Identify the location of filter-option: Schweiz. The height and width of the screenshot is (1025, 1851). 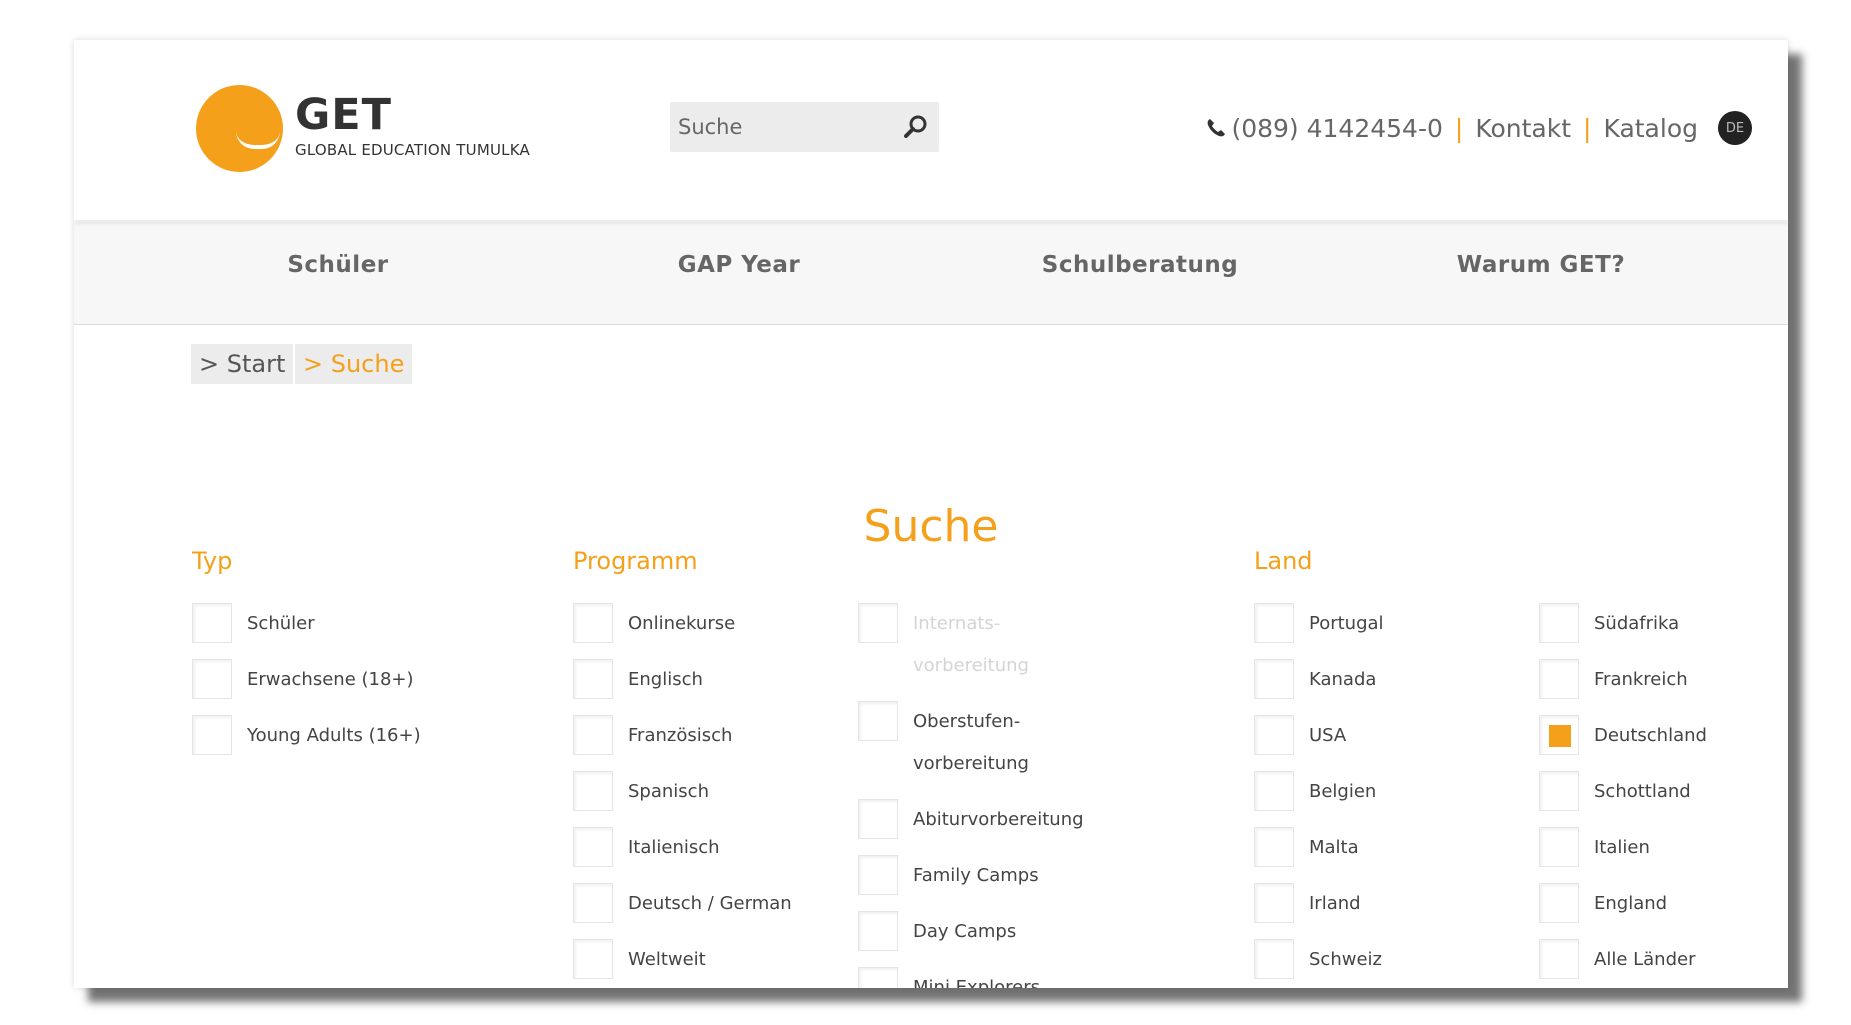
(1318, 960).